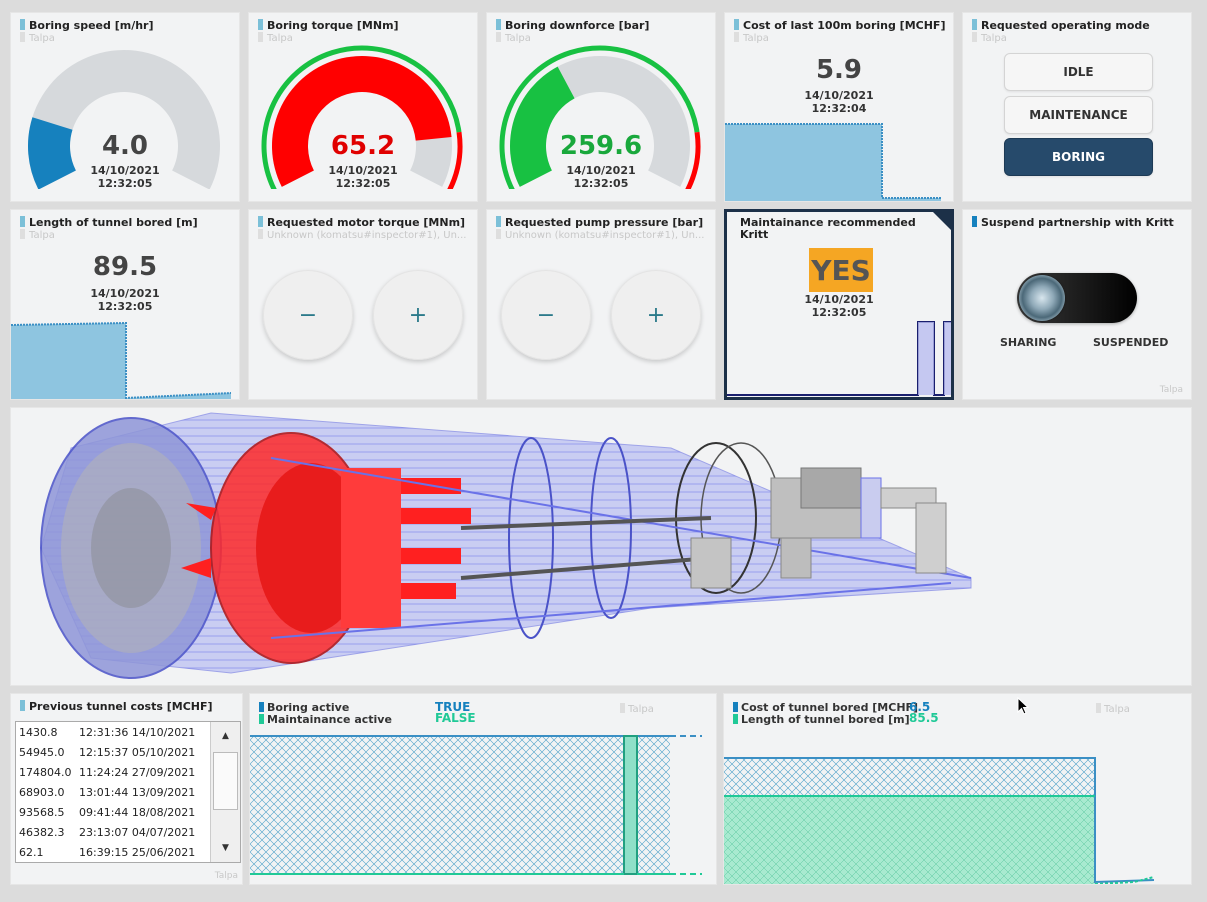 This screenshot has height=902, width=1207. What do you see at coordinates (366, 222) in the screenshot?
I see `card-title: Requested motor torque [MNm]` at bounding box center [366, 222].